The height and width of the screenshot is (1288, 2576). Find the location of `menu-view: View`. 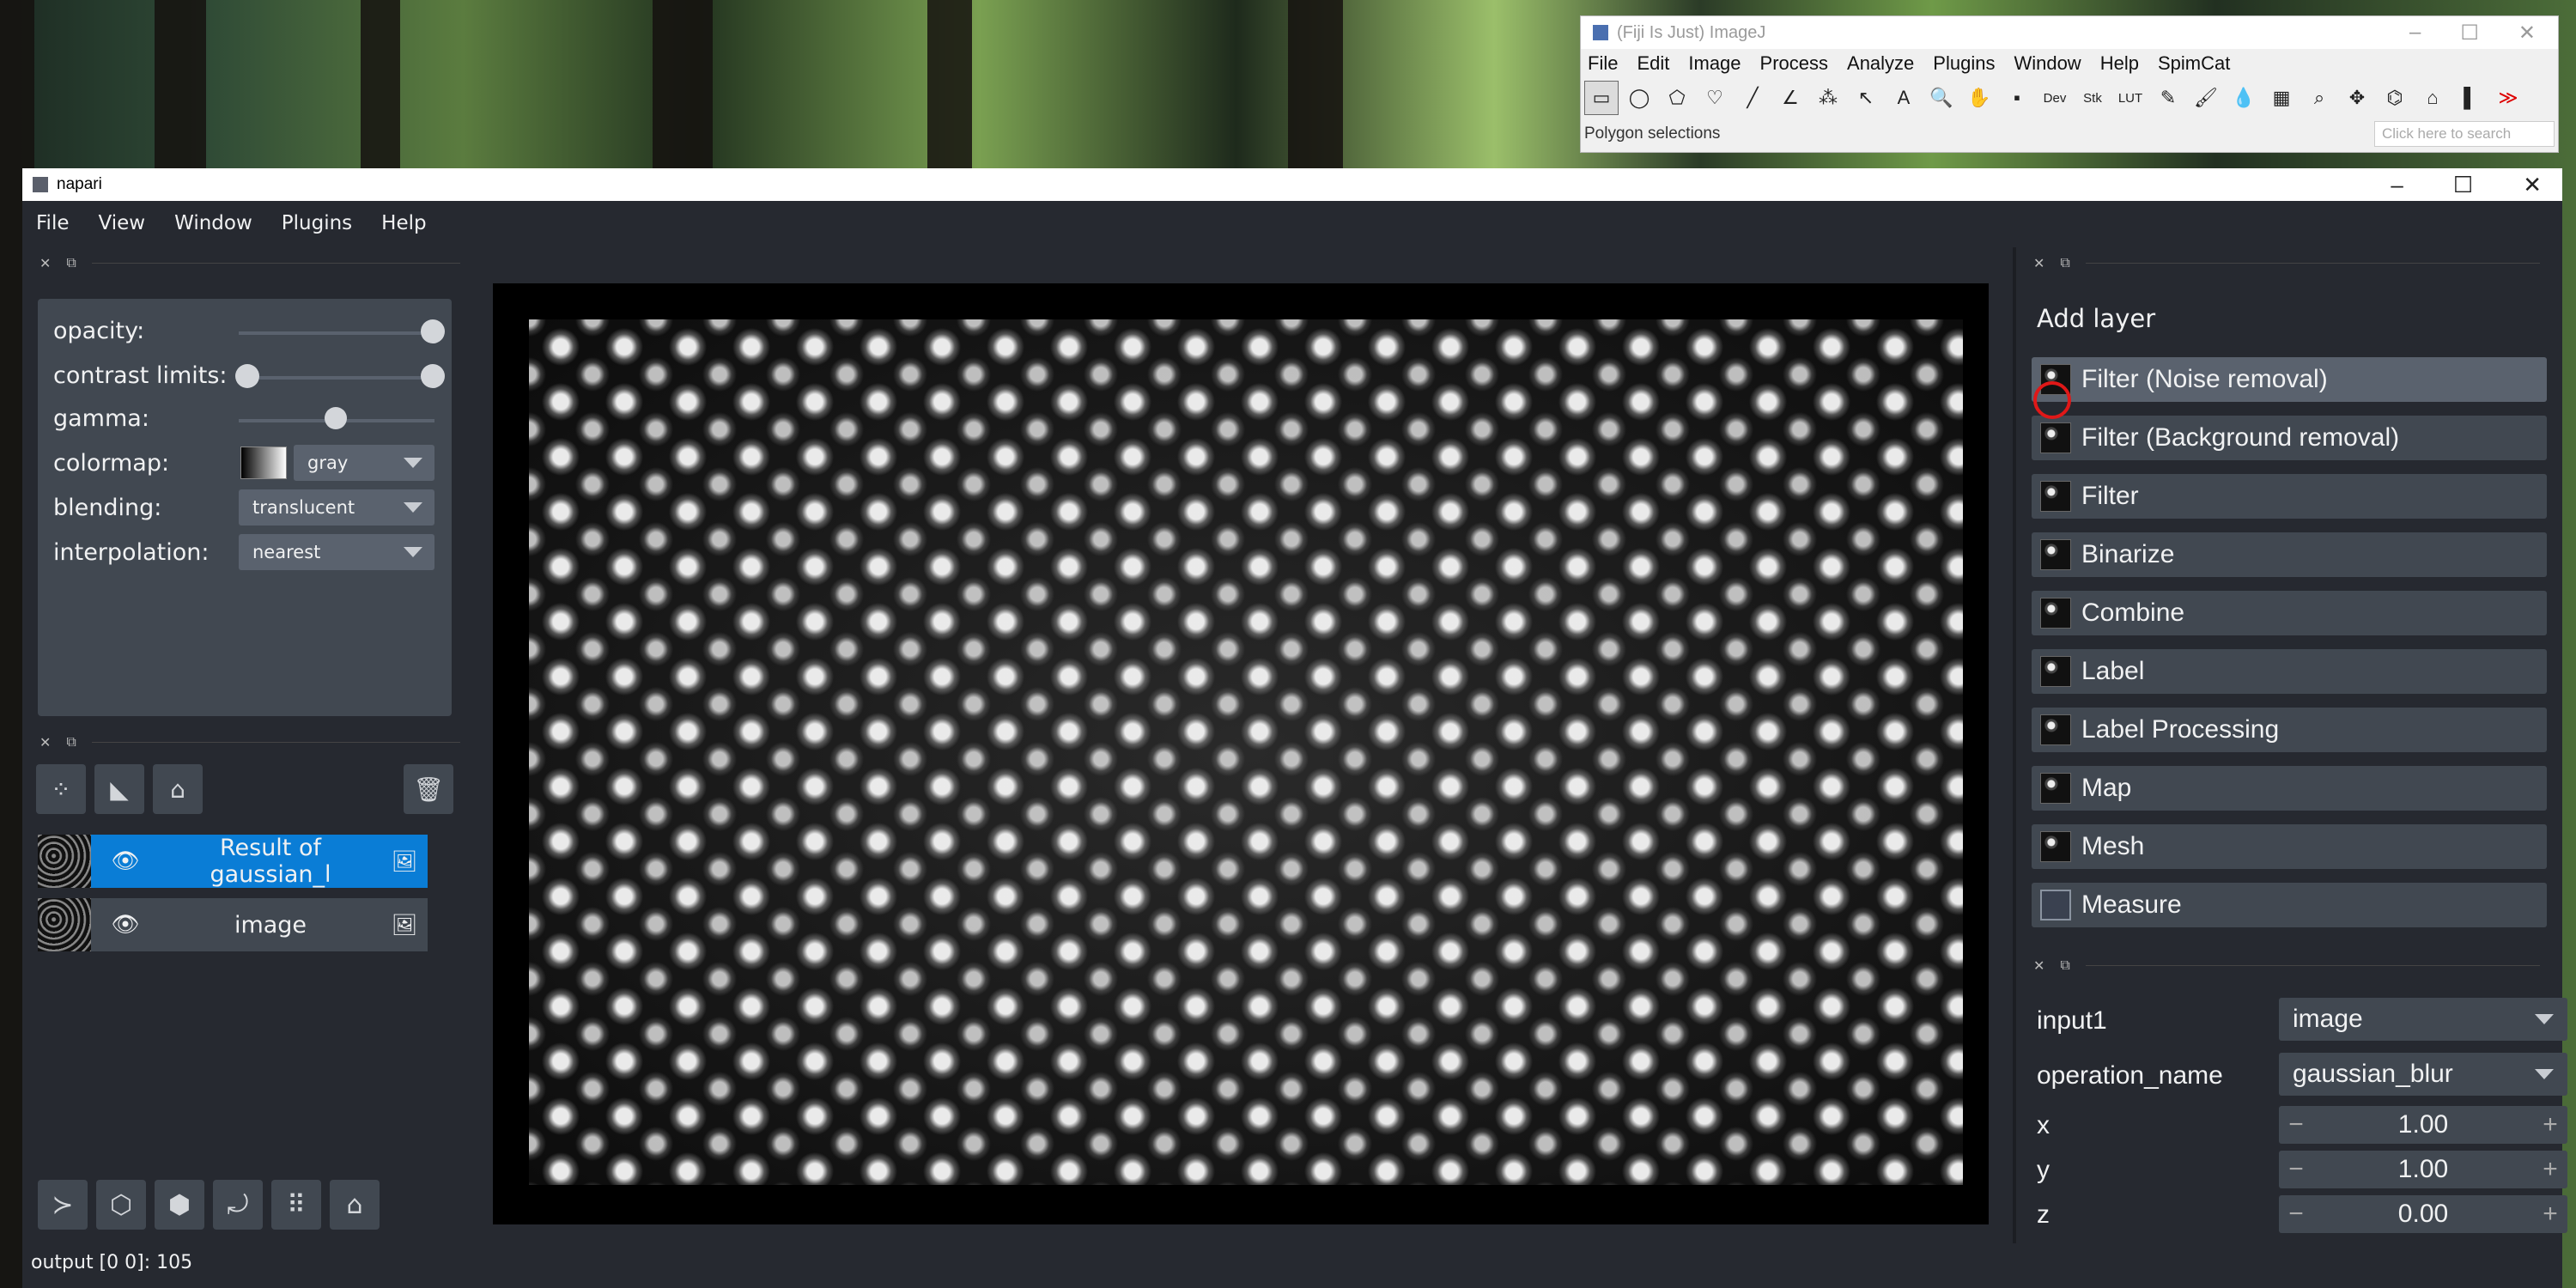

menu-view: View is located at coordinates (123, 223).